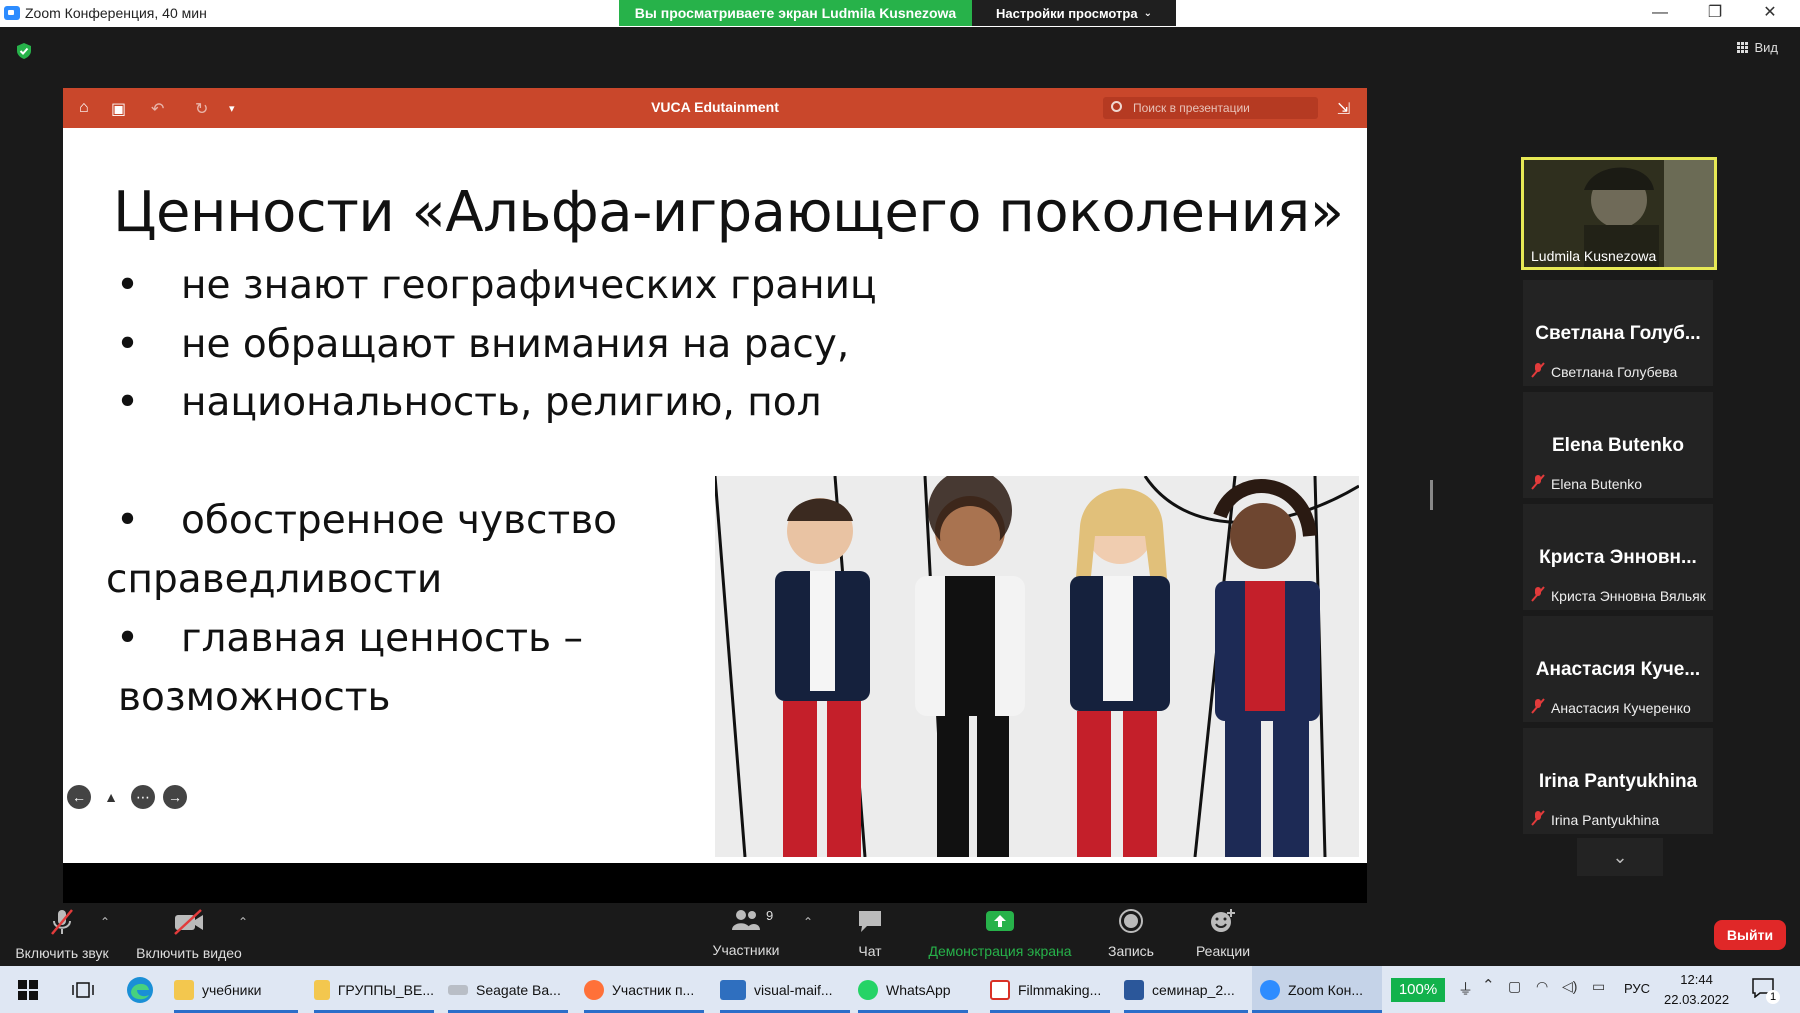 The width and height of the screenshot is (1800, 1013). What do you see at coordinates (1037, 666) in the screenshot?
I see `children-photo` at bounding box center [1037, 666].